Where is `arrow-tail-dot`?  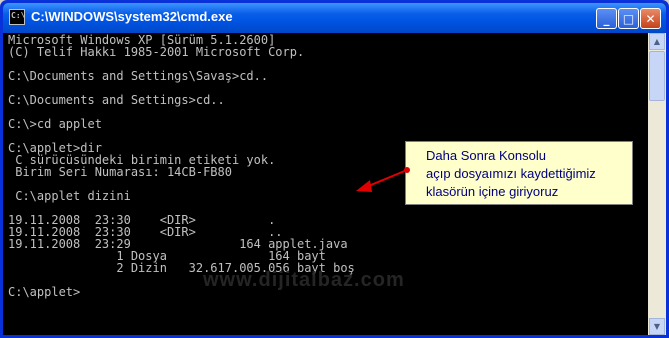 arrow-tail-dot is located at coordinates (407, 170).